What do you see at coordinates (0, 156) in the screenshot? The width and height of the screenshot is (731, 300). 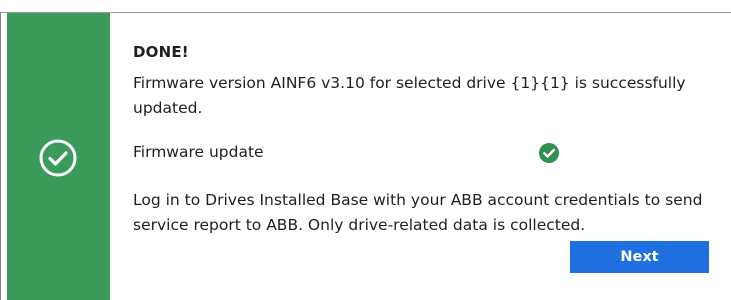 I see `dialog-left-border` at bounding box center [0, 156].